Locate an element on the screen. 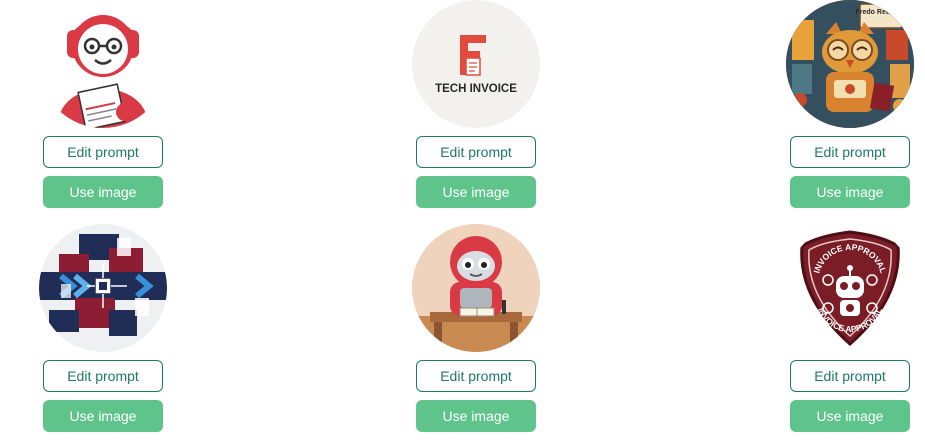 This screenshot has height=441, width=925. report-robot-image is located at coordinates (103, 64).